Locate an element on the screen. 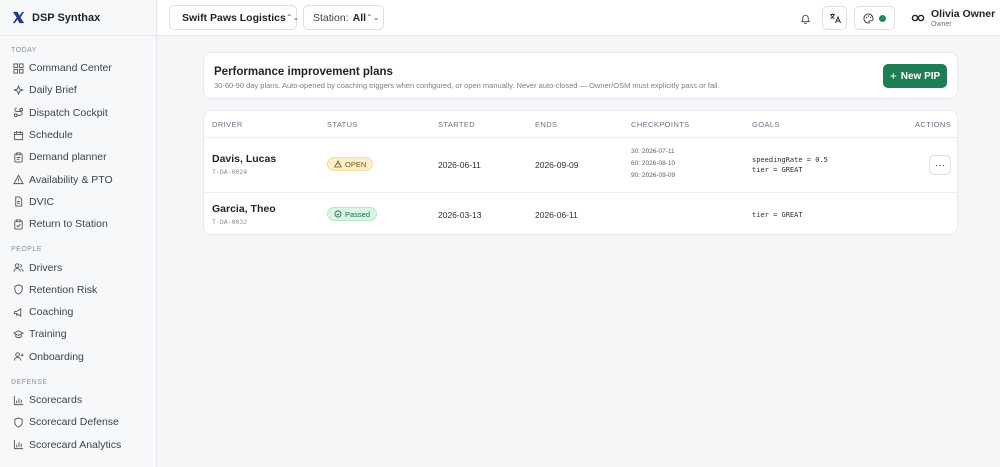 The image size is (1000, 467). sidebar-item-label: Availability & PTO is located at coordinates (71, 179).